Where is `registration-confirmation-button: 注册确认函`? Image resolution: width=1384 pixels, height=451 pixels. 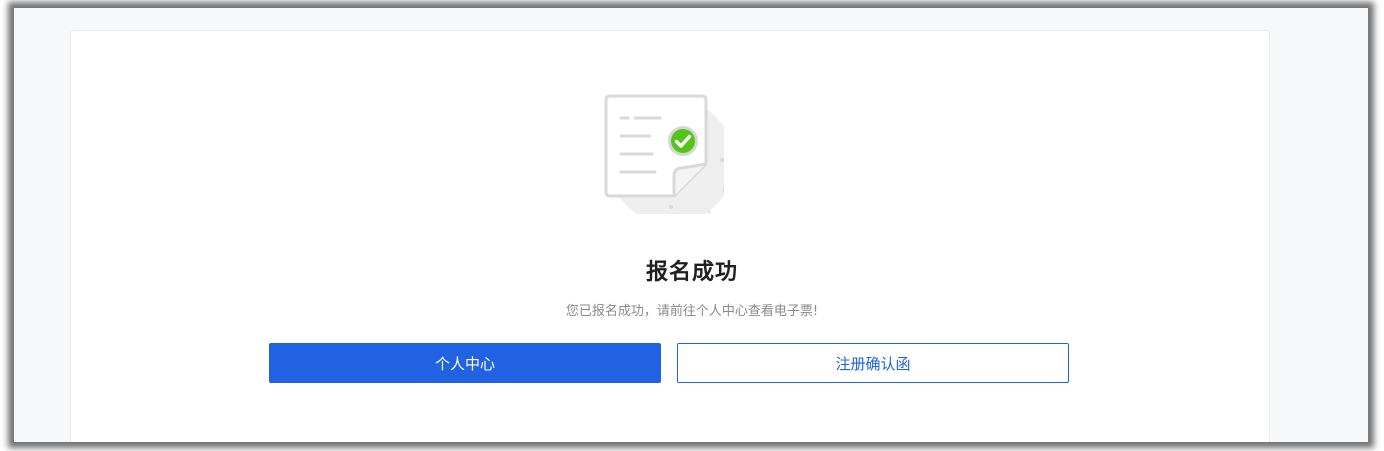 registration-confirmation-button: 注册确认函 is located at coordinates (873, 363).